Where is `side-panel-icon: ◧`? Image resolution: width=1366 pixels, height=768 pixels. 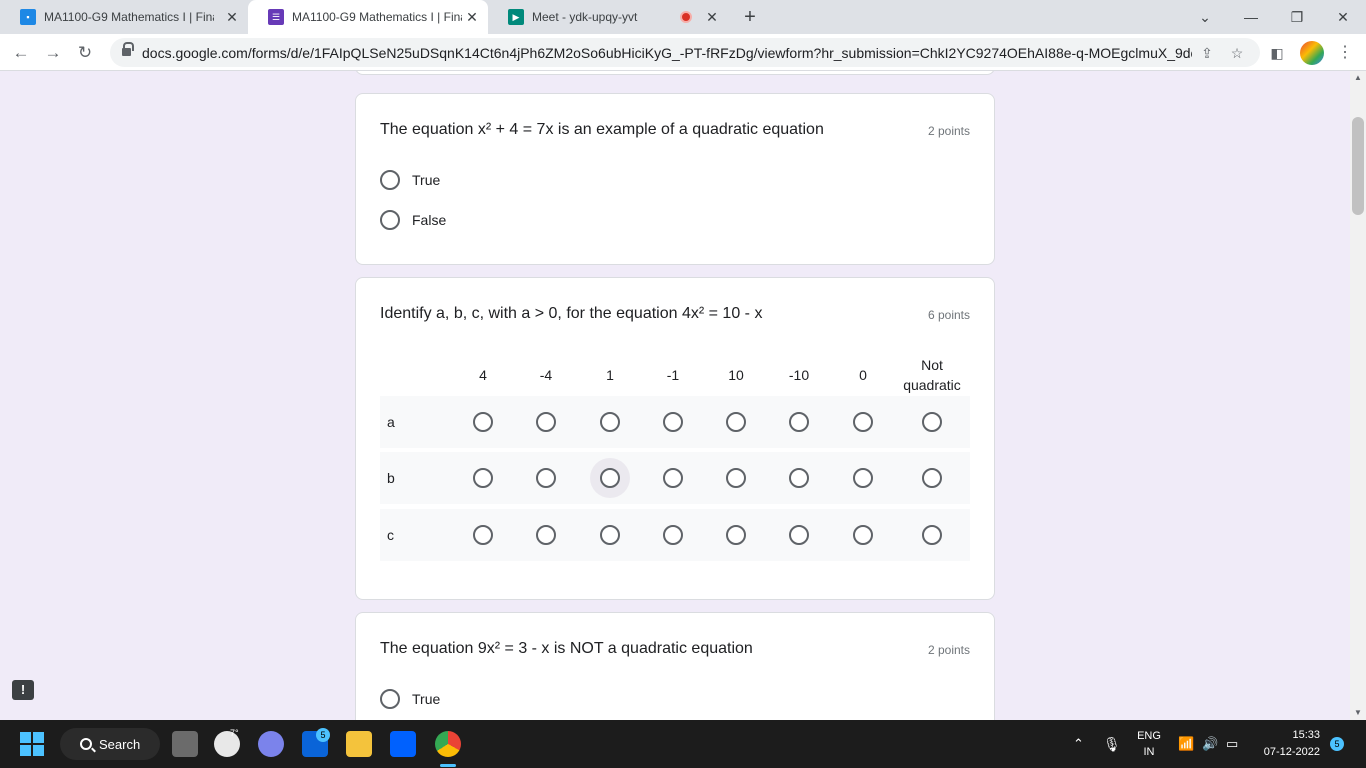 side-panel-icon: ◧ is located at coordinates (1277, 53).